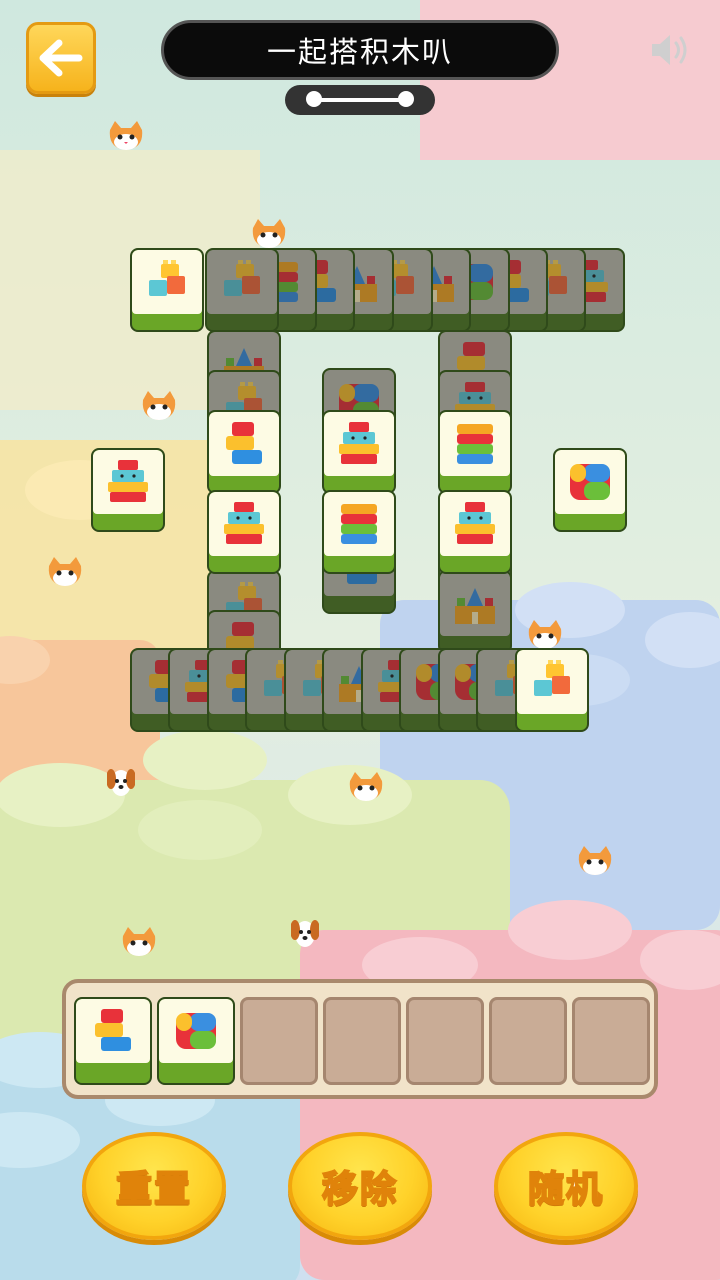 The image size is (720, 1280). I want to click on level-title-text: 一起搭积木叭, so click(359, 52).